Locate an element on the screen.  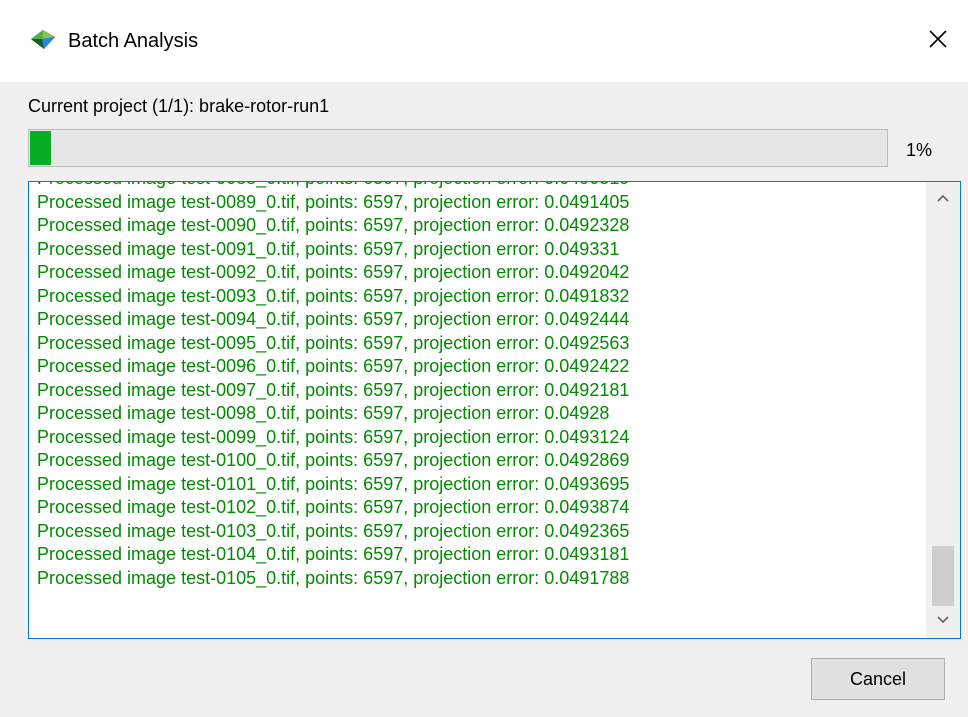
scroll-thumb is located at coordinates (943, 576).